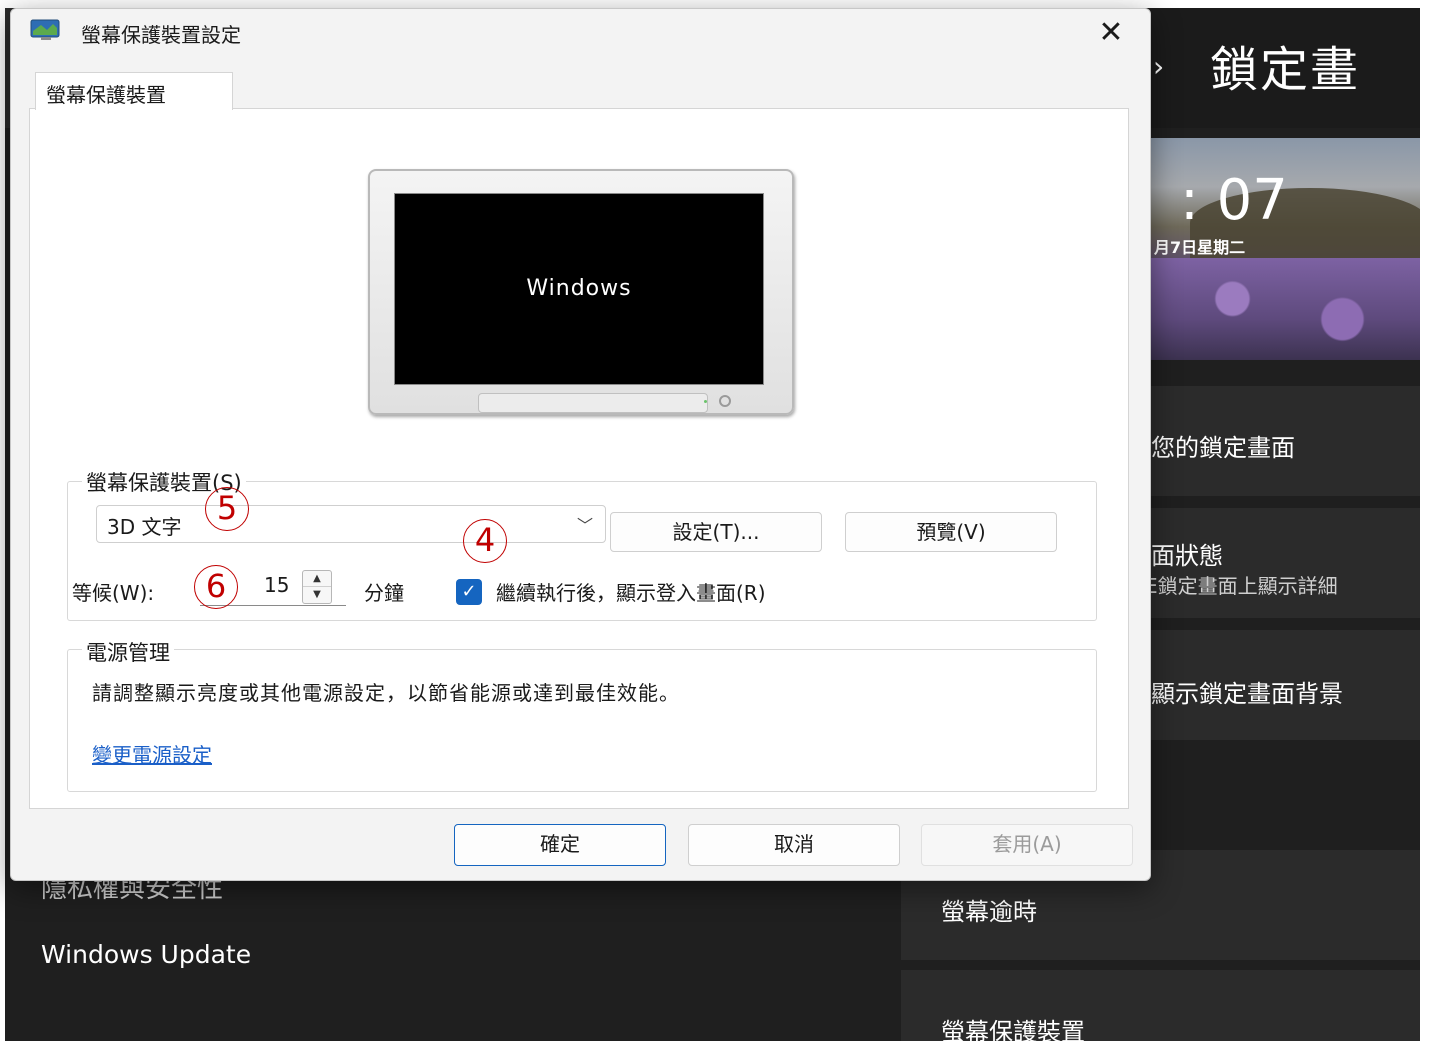 Image resolution: width=1432 pixels, height=1041 pixels. I want to click on preview-text: Windows, so click(579, 288).